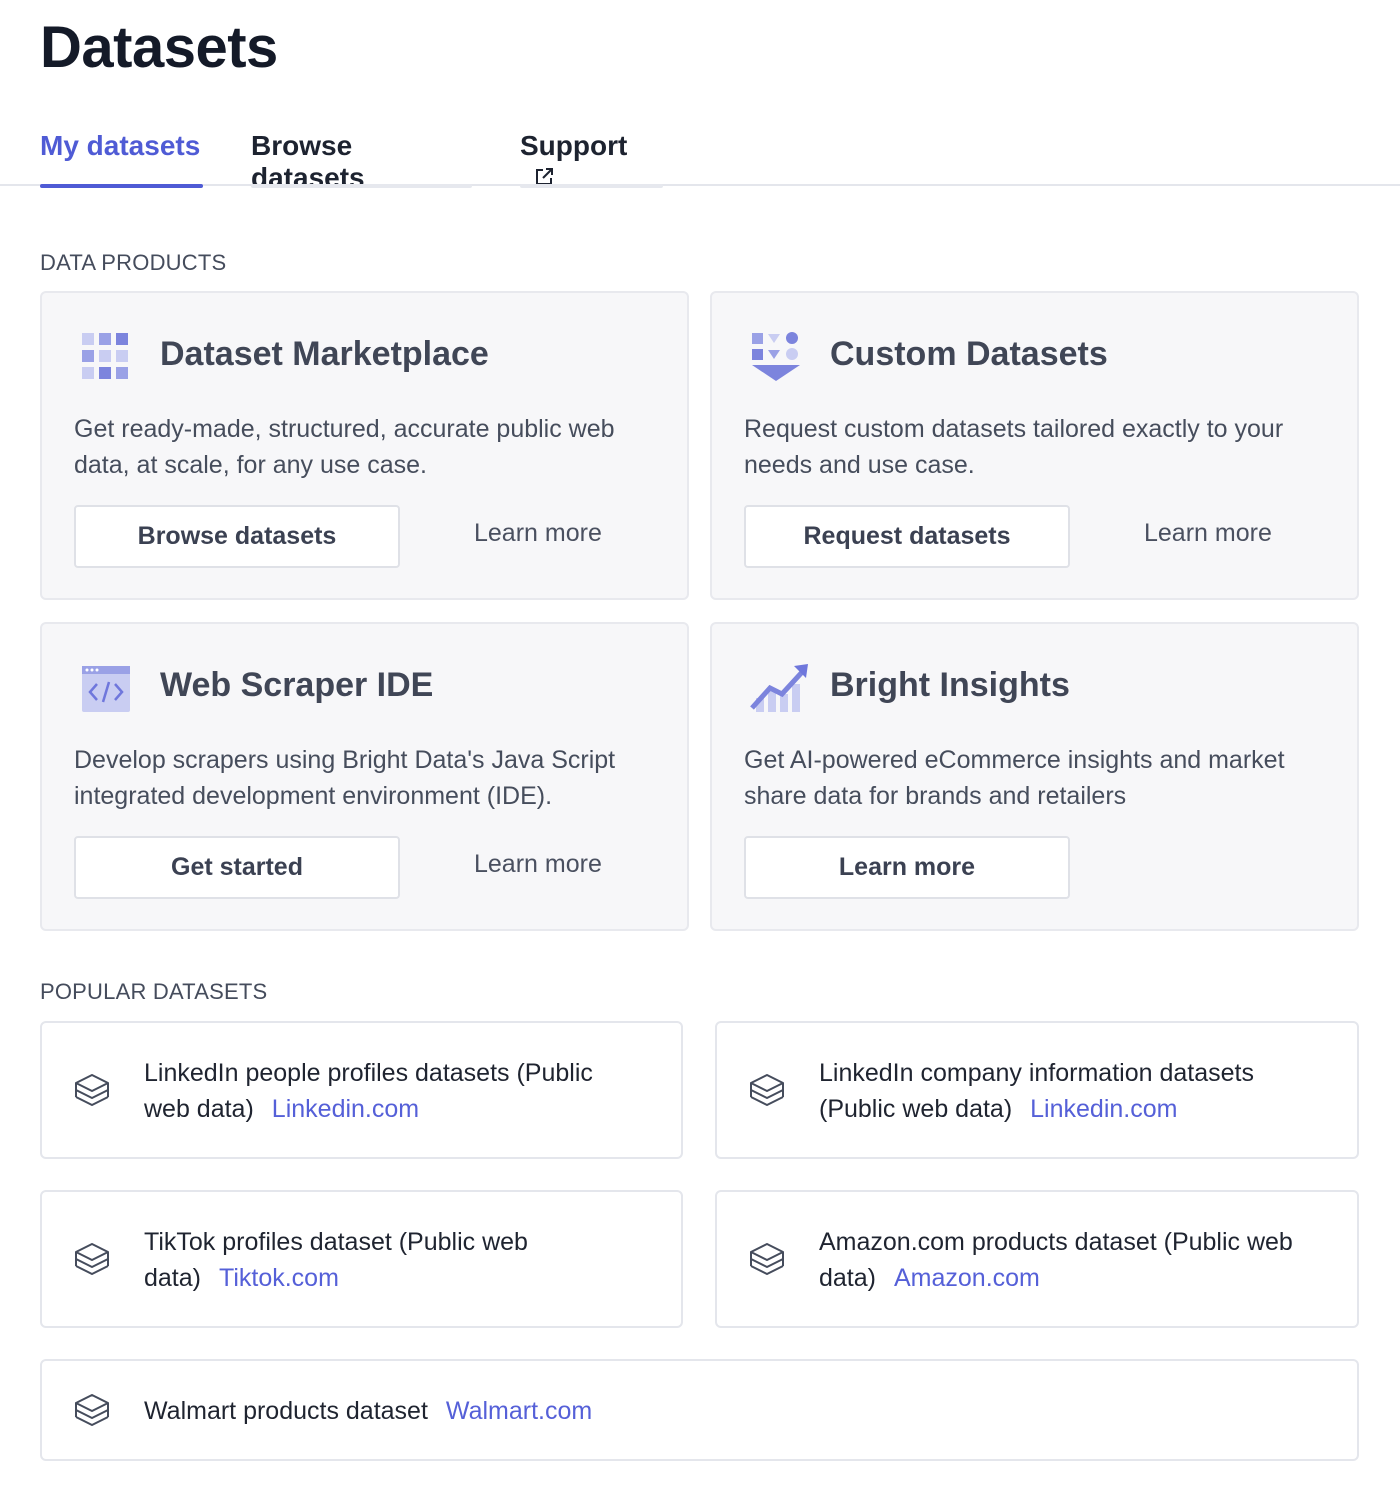 The image size is (1400, 1492). I want to click on section-label-data-products: DATA PRODUCTS, so click(133, 262).